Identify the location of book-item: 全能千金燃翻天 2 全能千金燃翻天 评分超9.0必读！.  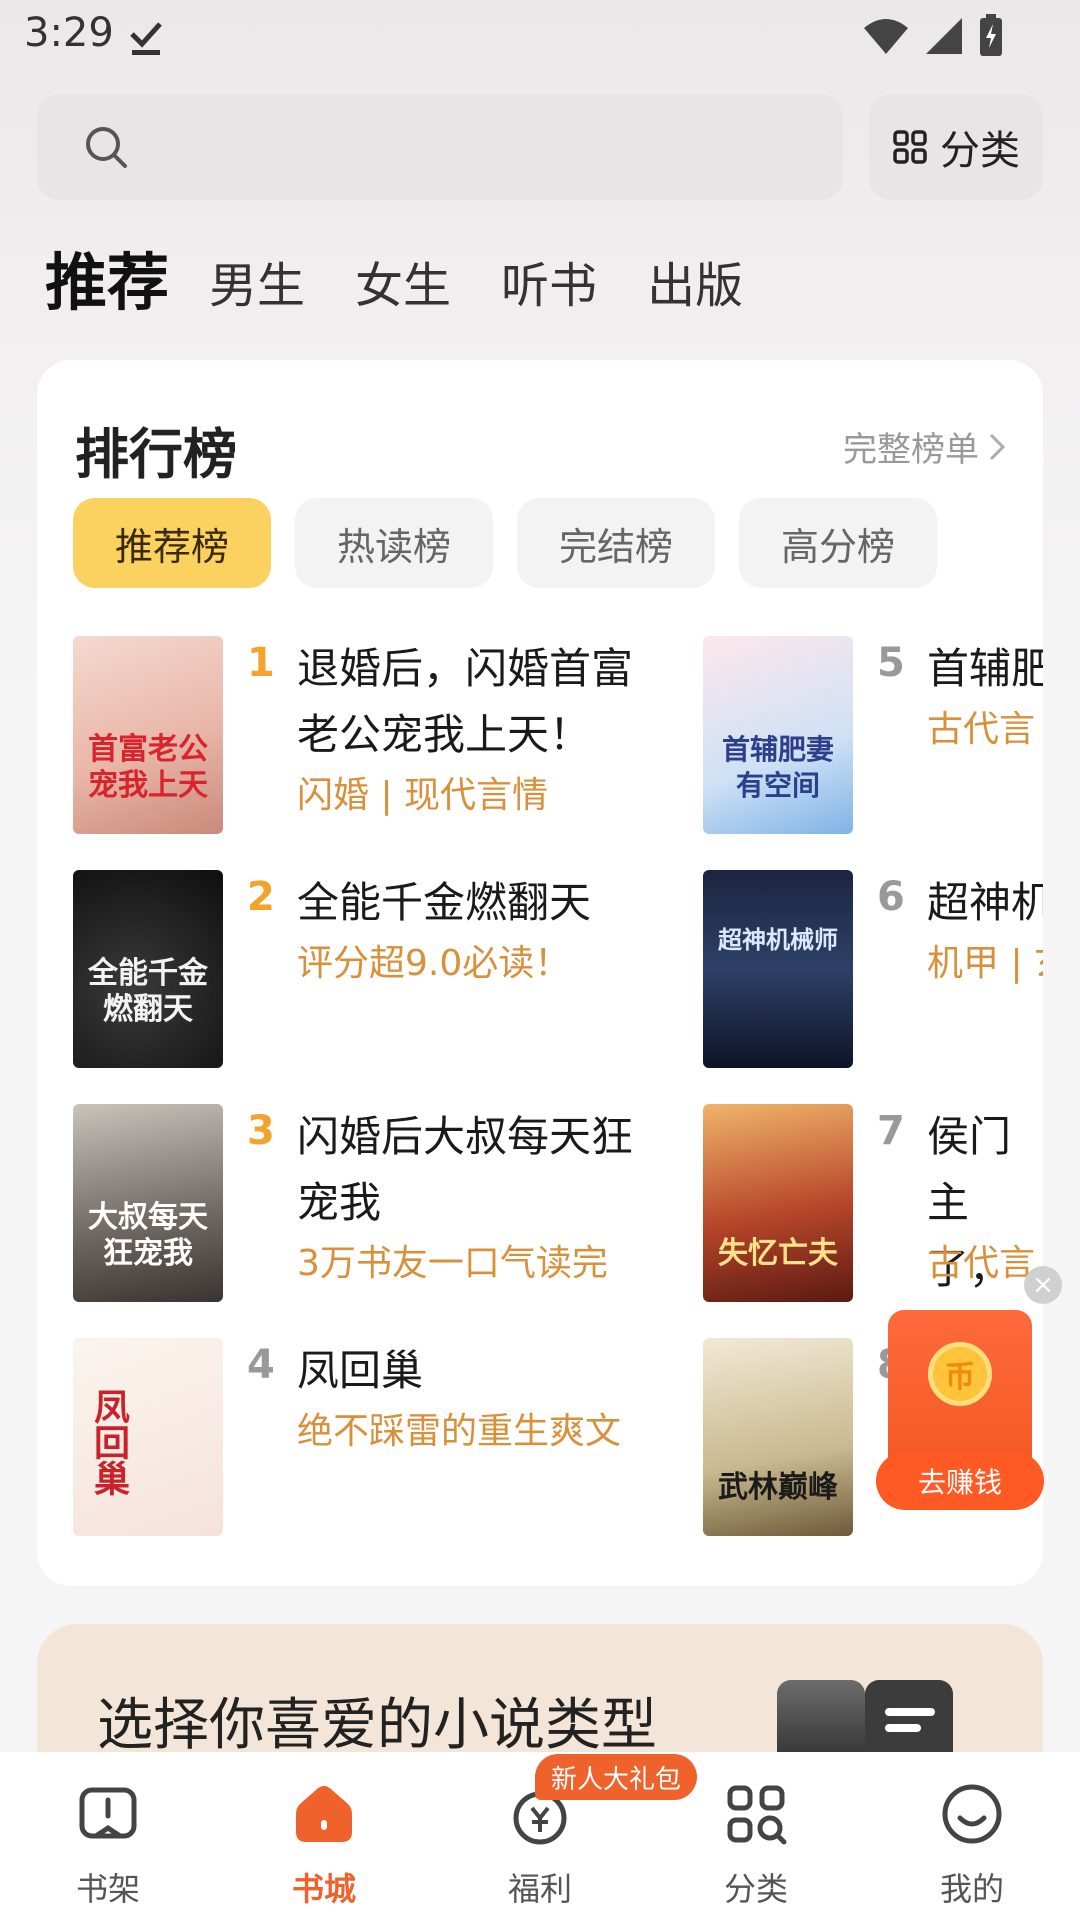
(423, 970).